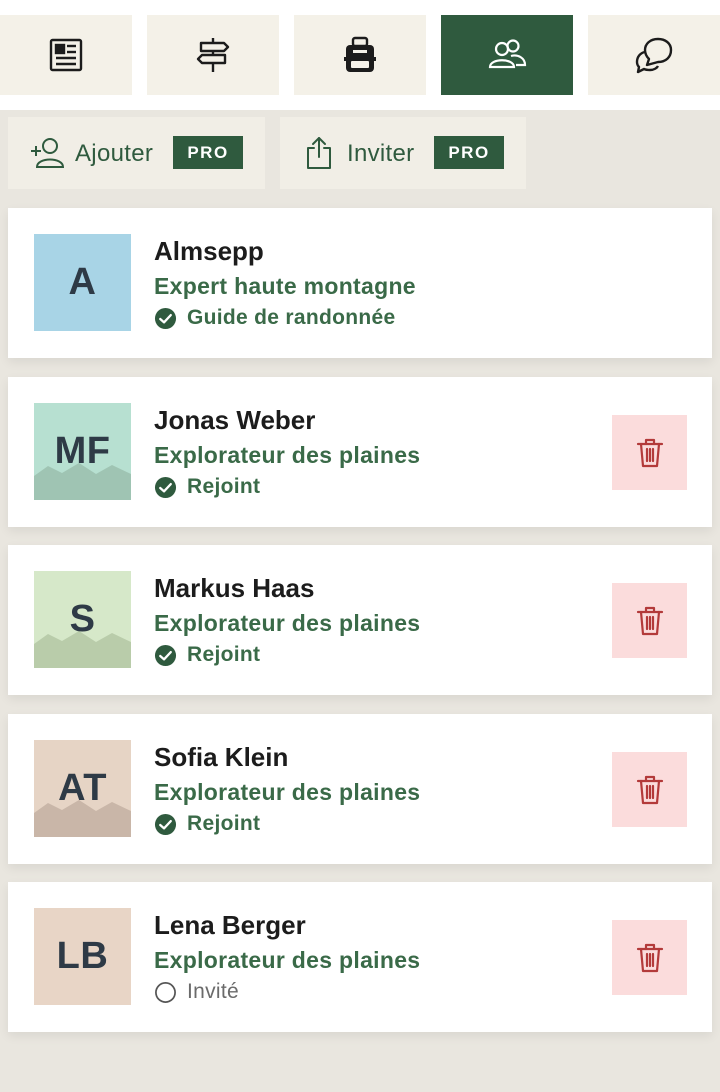 This screenshot has height=1092, width=720. I want to click on avatar-initials: A, so click(82, 282).